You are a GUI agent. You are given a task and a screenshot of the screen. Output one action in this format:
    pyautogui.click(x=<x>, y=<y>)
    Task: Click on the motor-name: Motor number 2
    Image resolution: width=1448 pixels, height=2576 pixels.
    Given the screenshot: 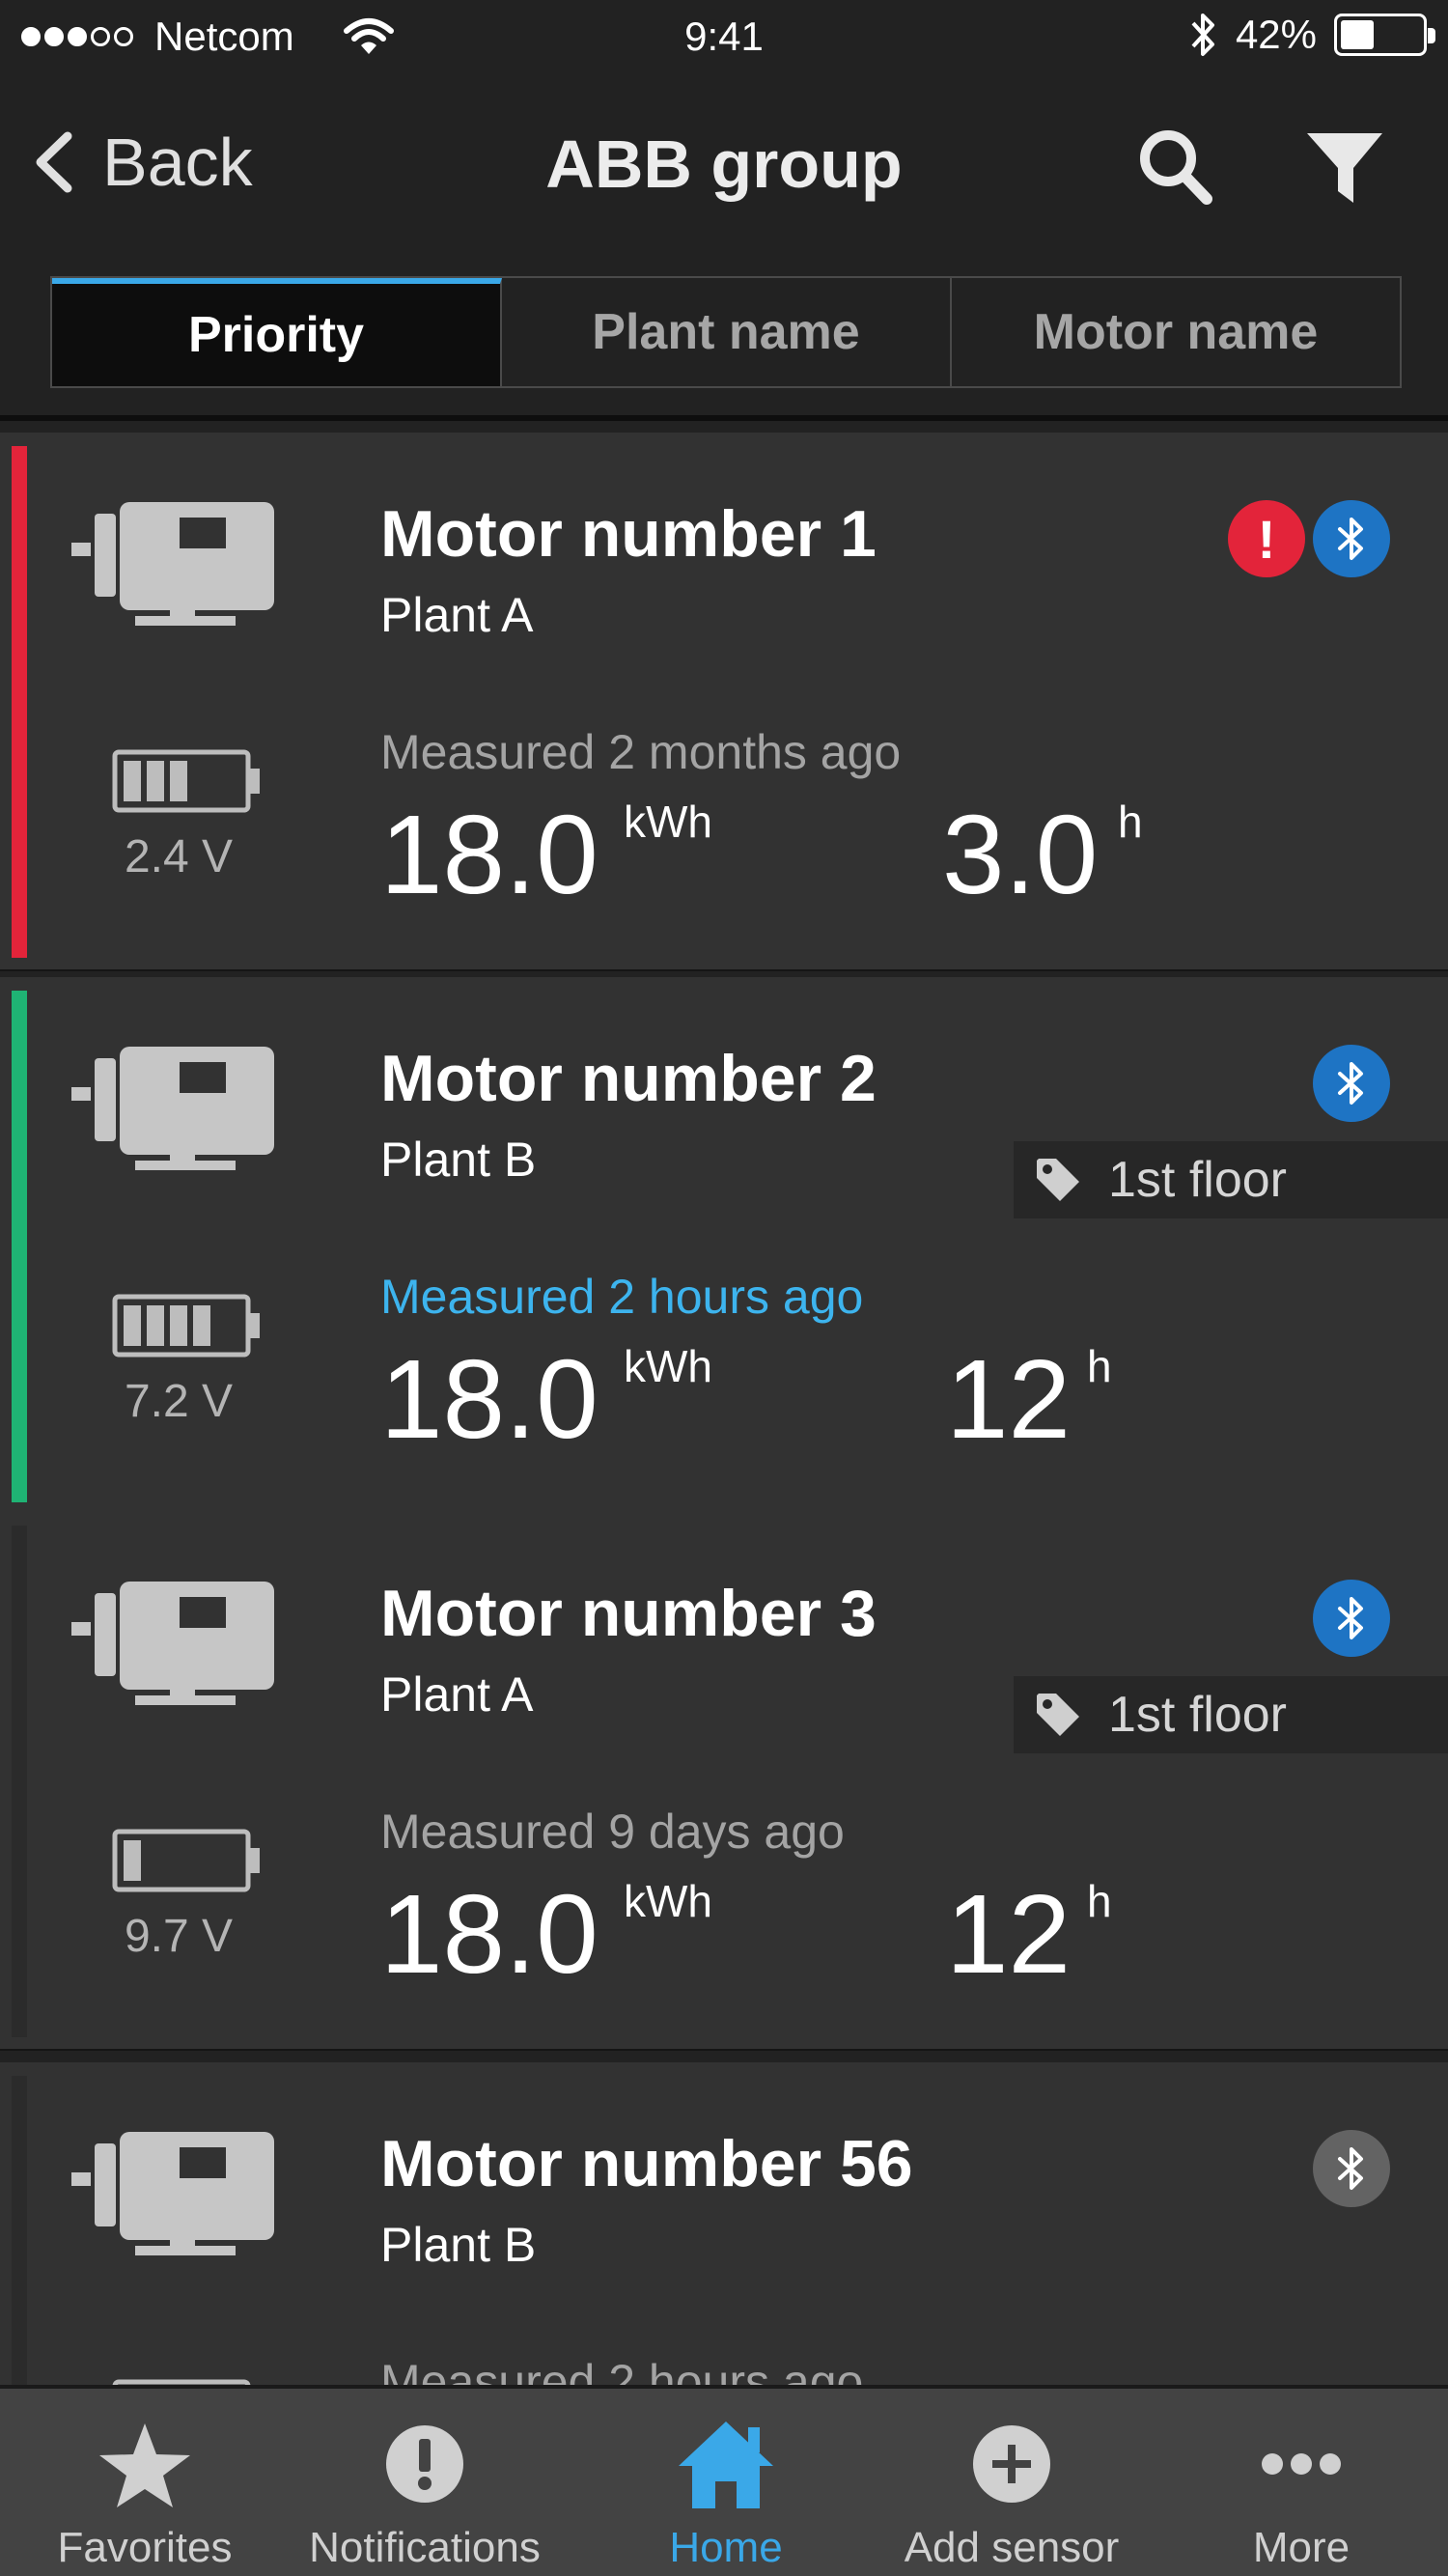 What is the action you would take?
    pyautogui.click(x=628, y=1079)
    